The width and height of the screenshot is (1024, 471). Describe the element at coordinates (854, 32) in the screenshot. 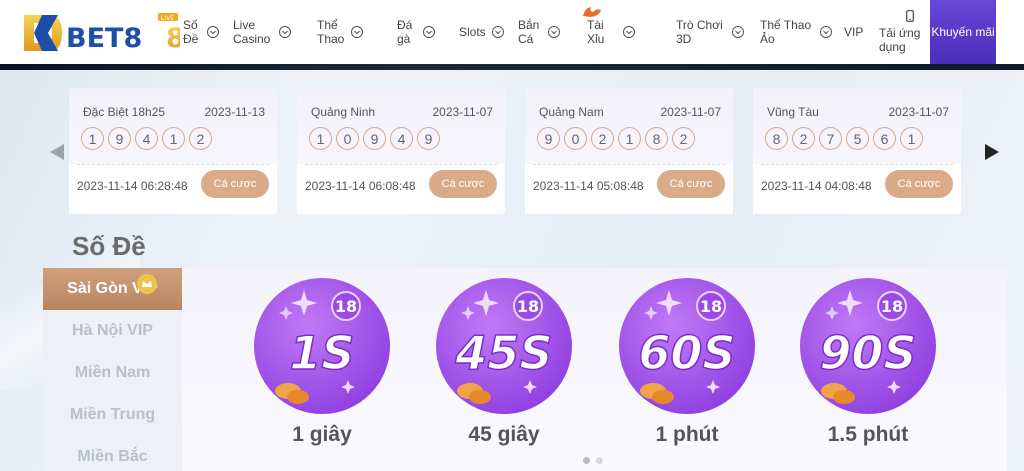

I see `nav-item-label: VIP` at that location.